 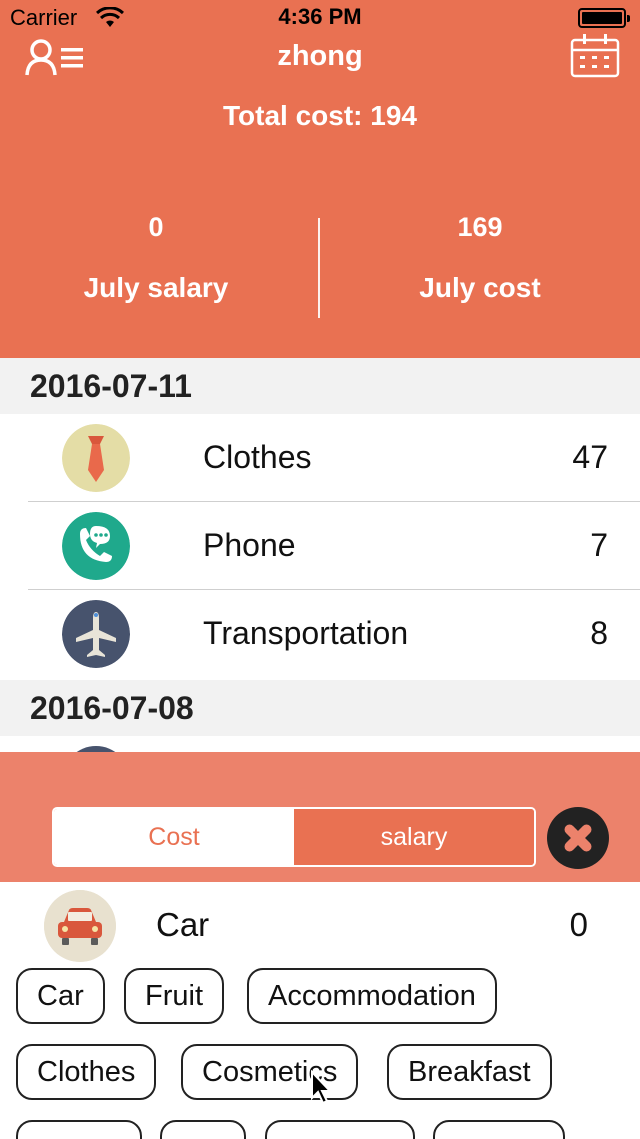 I want to click on calendar-icon, so click(x=595, y=55).